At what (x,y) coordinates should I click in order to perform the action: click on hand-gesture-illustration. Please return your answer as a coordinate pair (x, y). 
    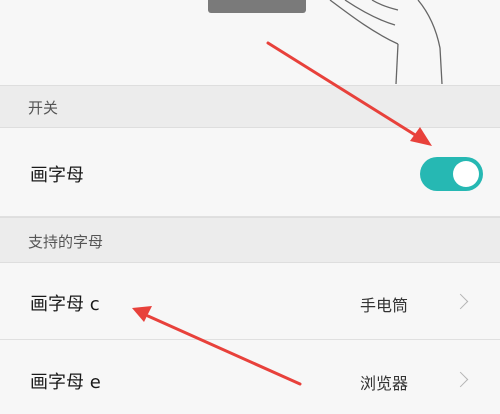
    Looking at the image, I should click on (386, 42).